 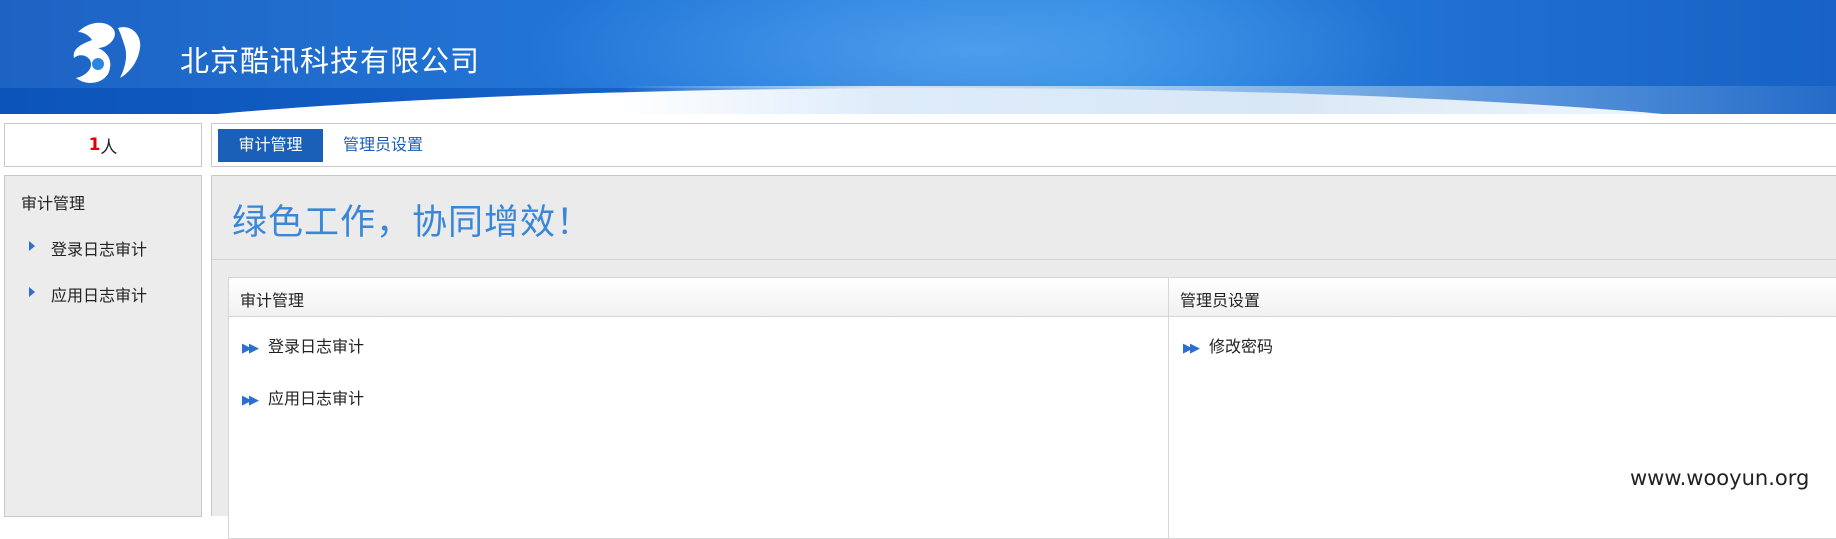 I want to click on tab-admin-settings: 管理员设置, so click(x=383, y=145).